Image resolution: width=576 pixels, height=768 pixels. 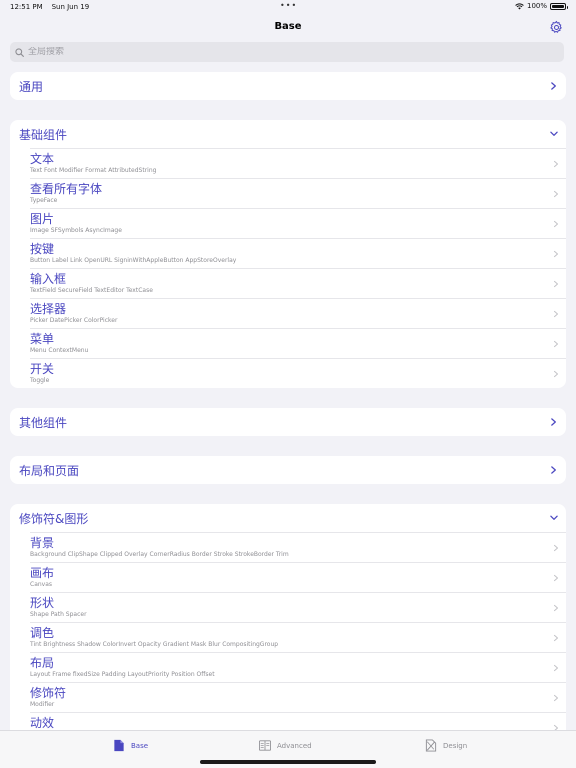 I want to click on navigation-bar: Base, so click(x=288, y=28).